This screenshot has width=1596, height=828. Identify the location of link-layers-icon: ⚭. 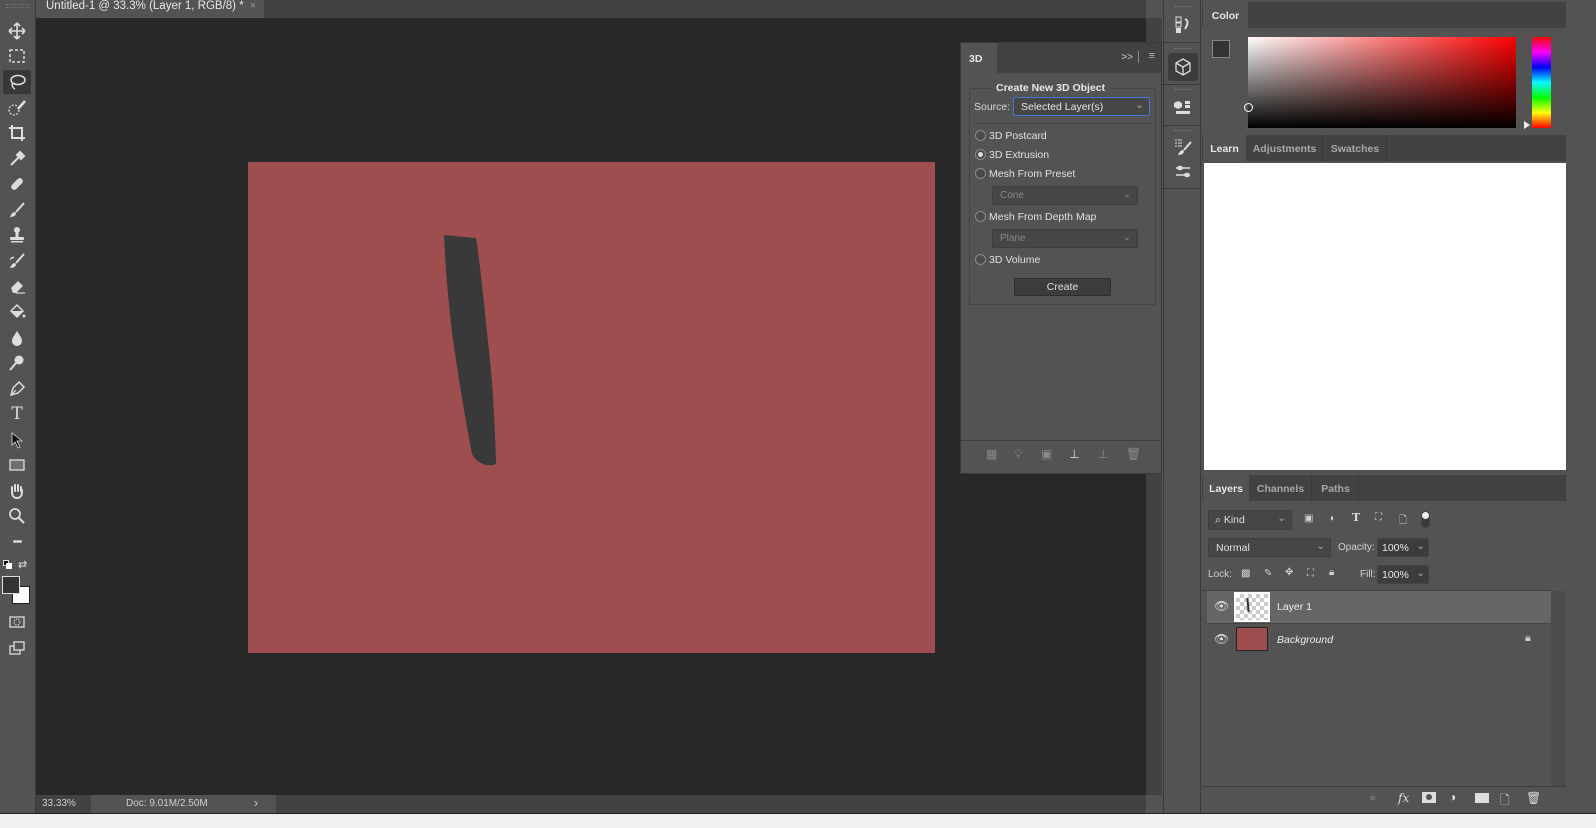
(1372, 798).